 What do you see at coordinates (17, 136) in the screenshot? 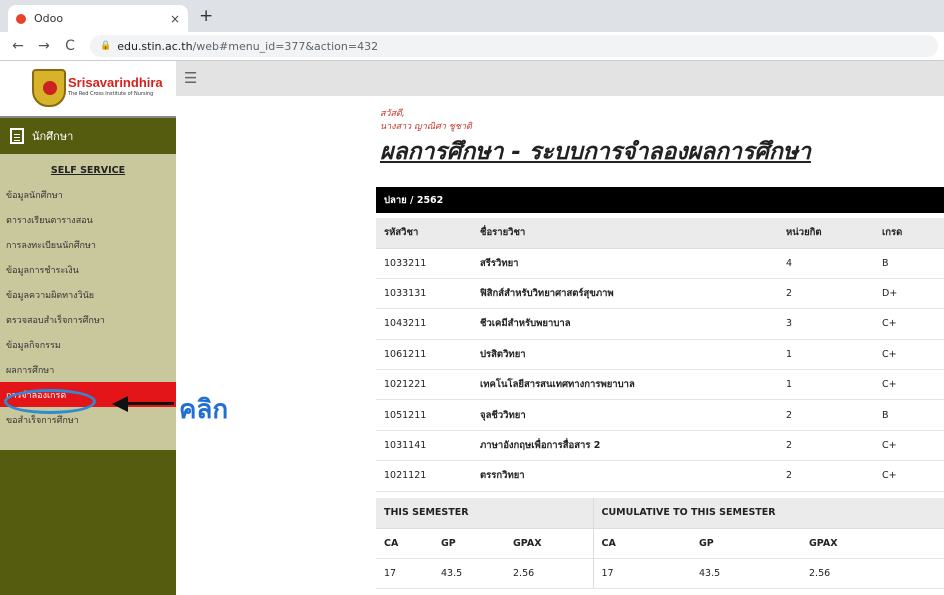
I see `document-icon` at bounding box center [17, 136].